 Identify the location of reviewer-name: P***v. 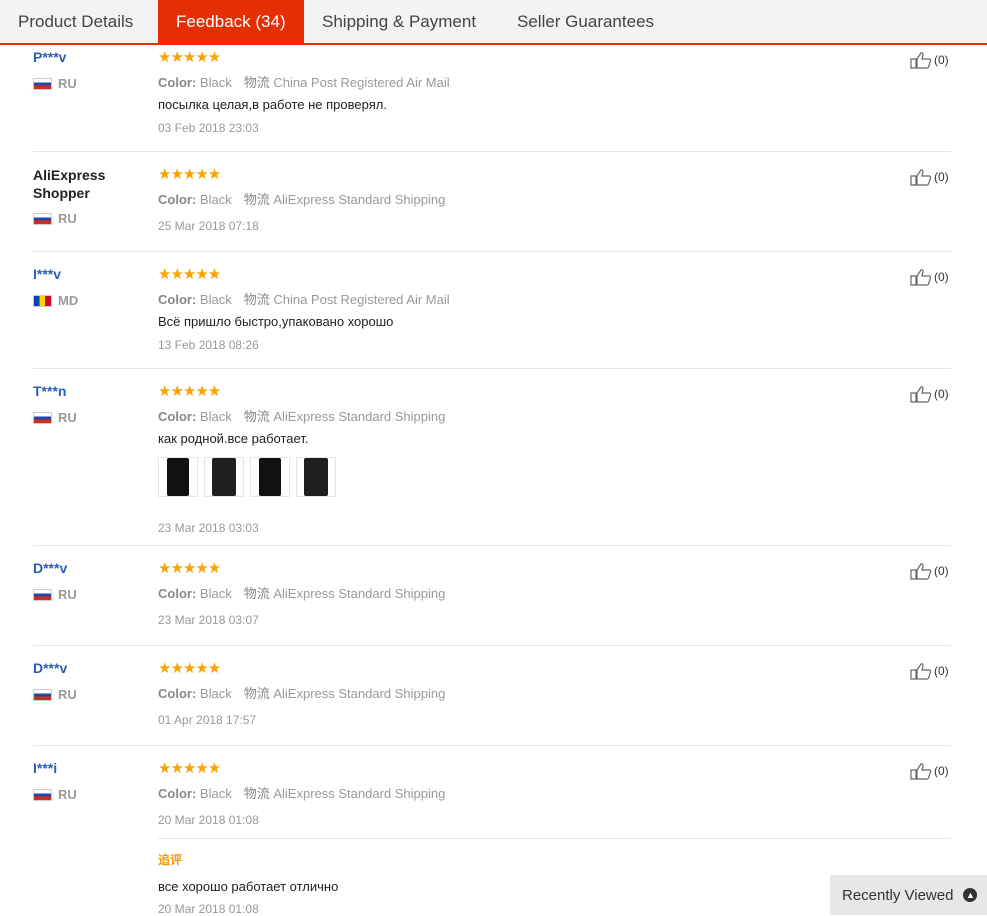
(49, 57).